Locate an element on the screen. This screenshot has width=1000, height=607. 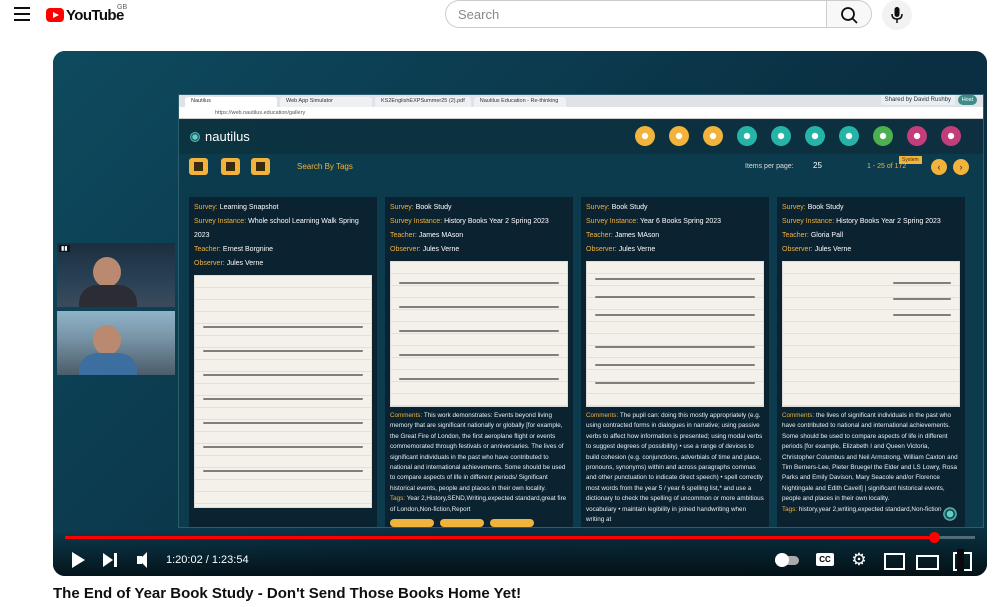
settings-button: ⚙ is located at coordinates (859, 560).